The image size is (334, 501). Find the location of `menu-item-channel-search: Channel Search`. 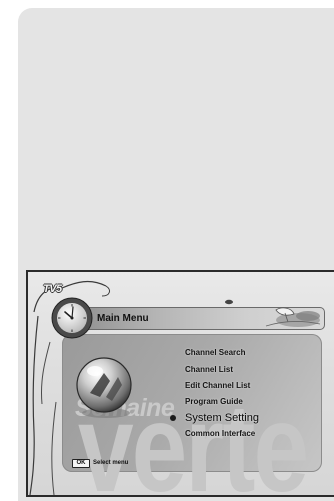

menu-item-channel-search: Channel Search is located at coordinates (215, 353).